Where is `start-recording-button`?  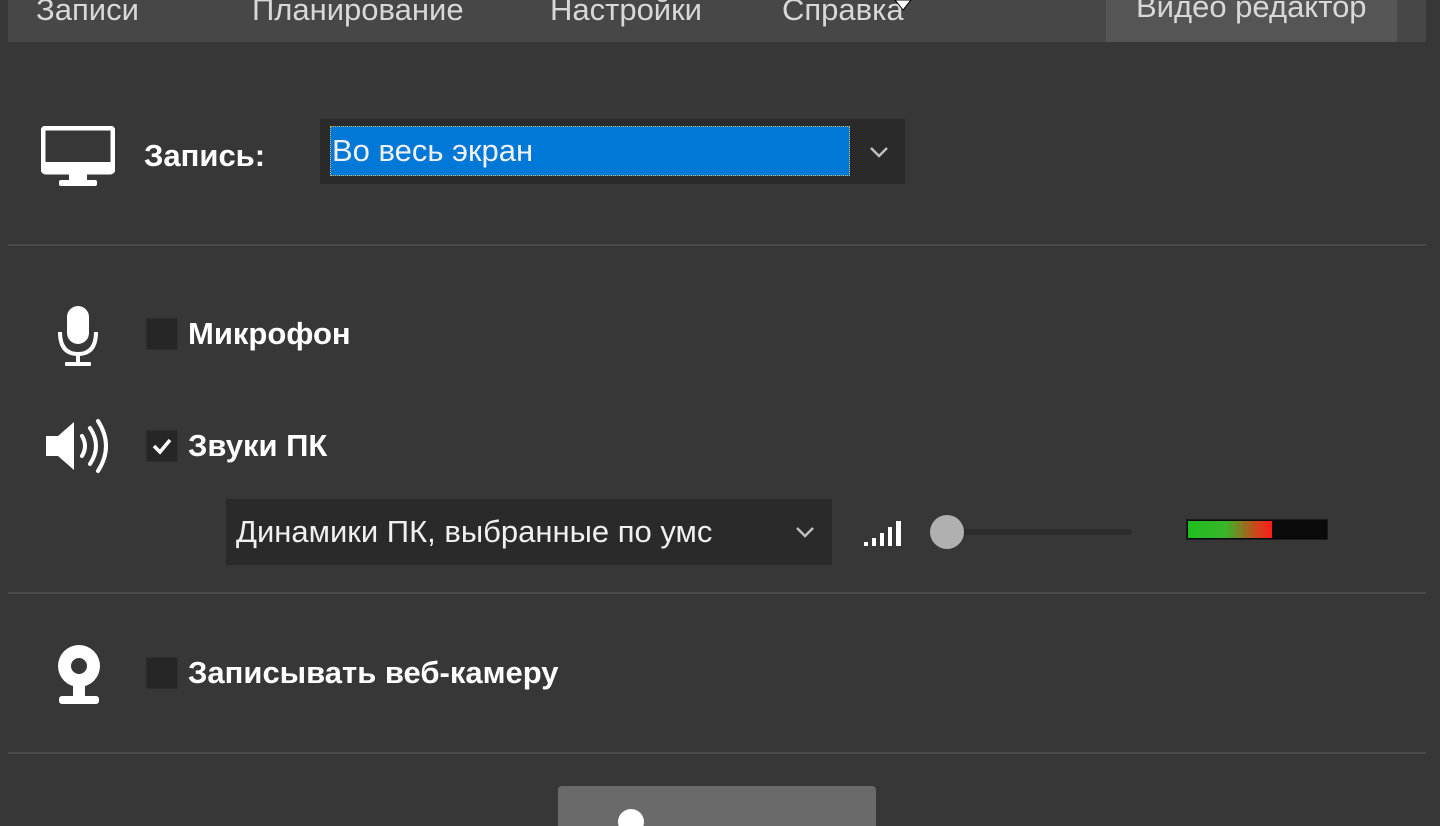 start-recording-button is located at coordinates (717, 806).